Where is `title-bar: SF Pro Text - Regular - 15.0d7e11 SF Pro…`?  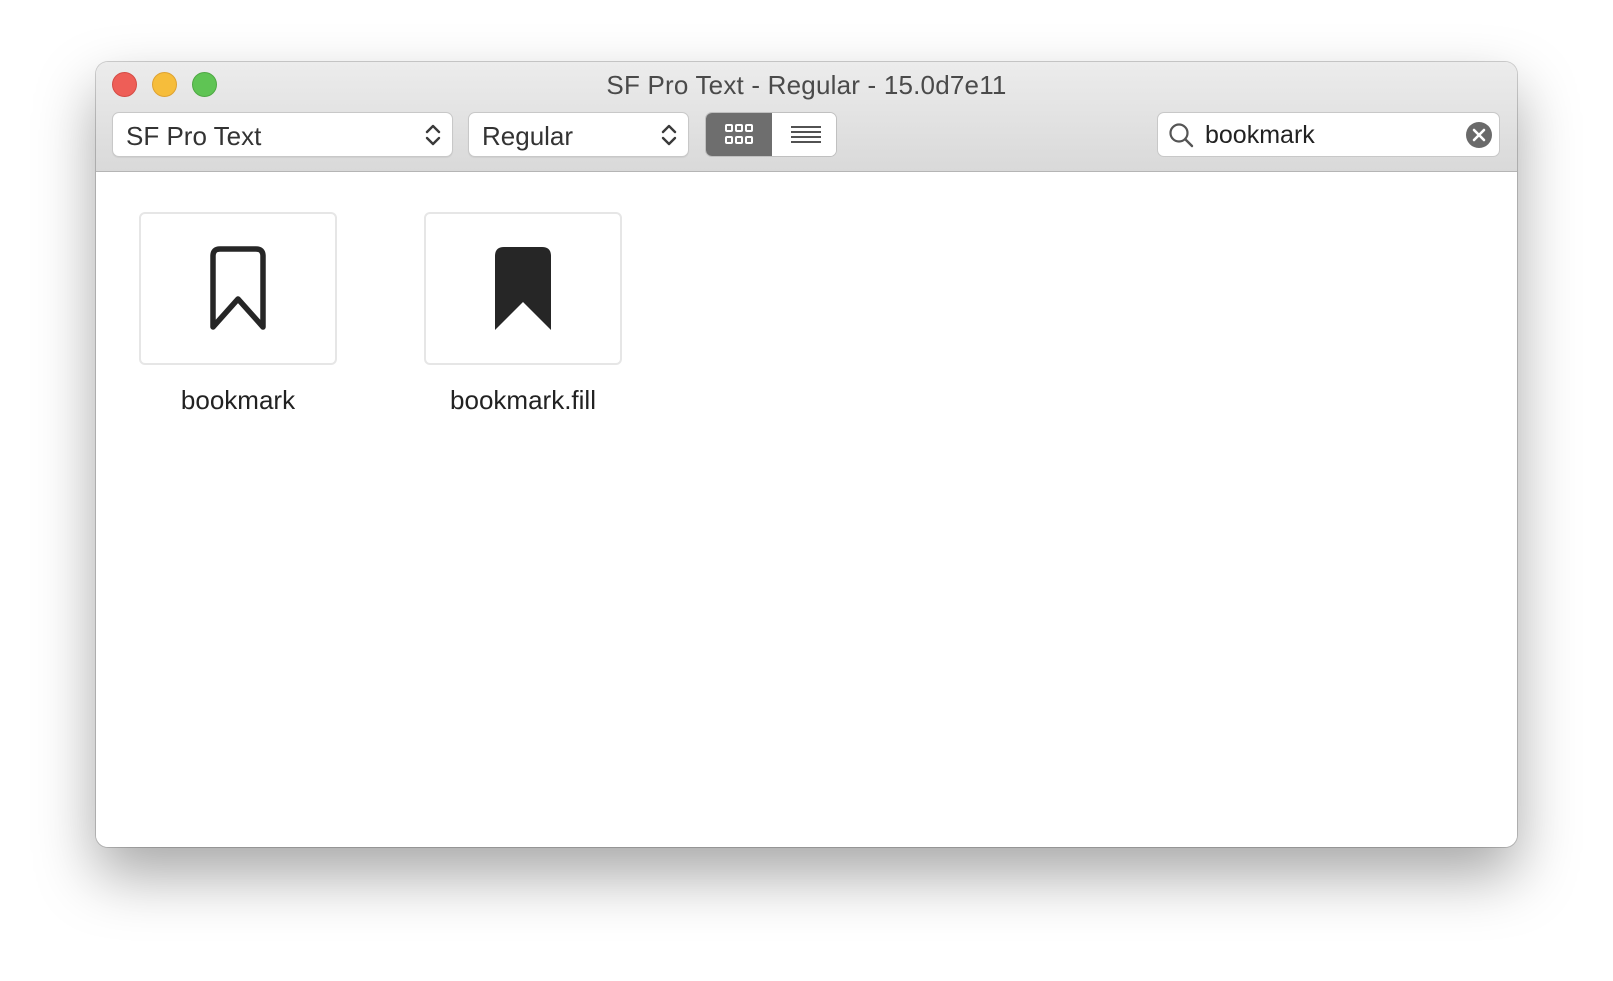 title-bar: SF Pro Text - Regular - 15.0d7e11 SF Pro… is located at coordinates (806, 117).